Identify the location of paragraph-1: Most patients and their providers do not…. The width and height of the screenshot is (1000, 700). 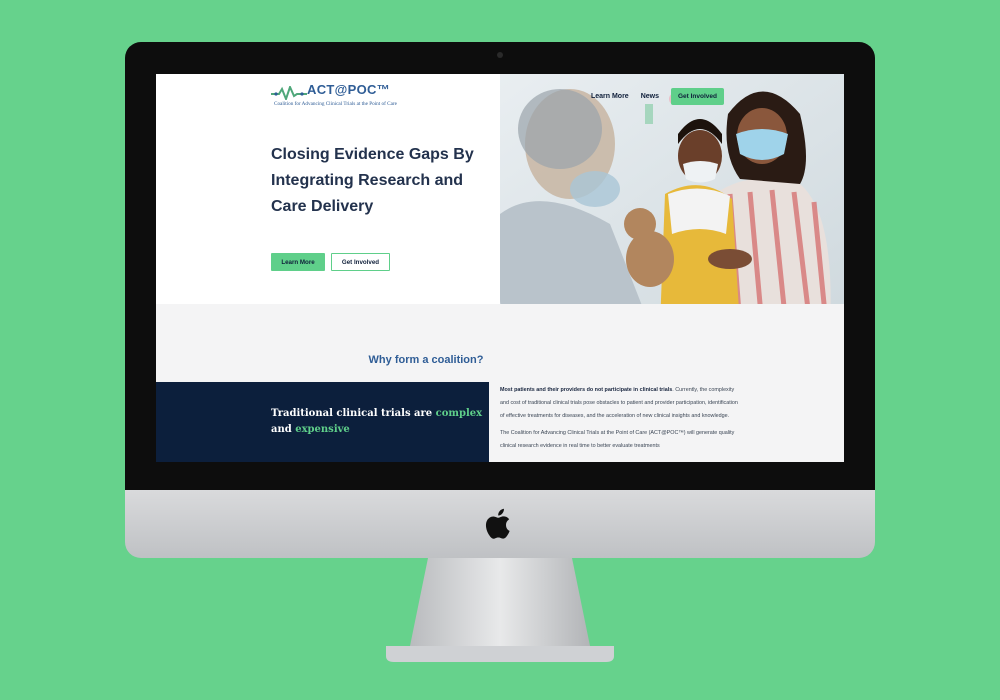
(619, 403).